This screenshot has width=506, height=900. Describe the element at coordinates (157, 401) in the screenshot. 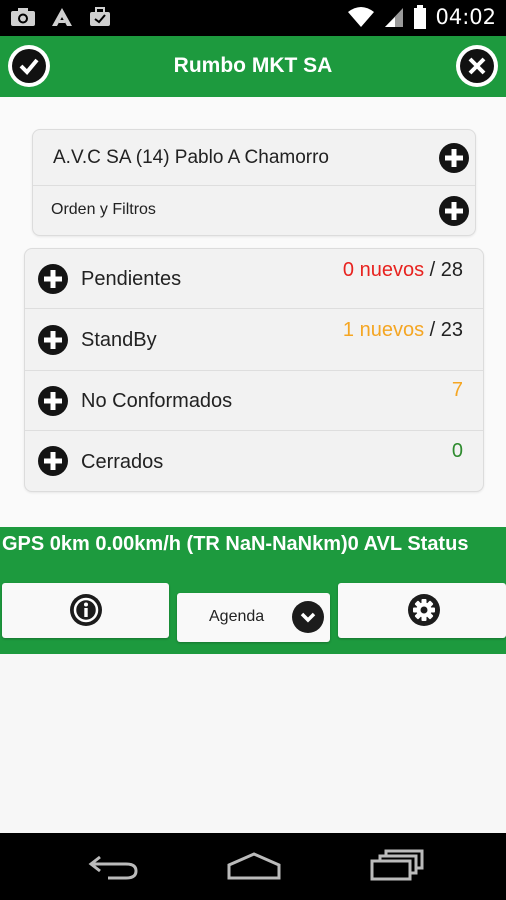

I see `status-label: No Conformados` at that location.